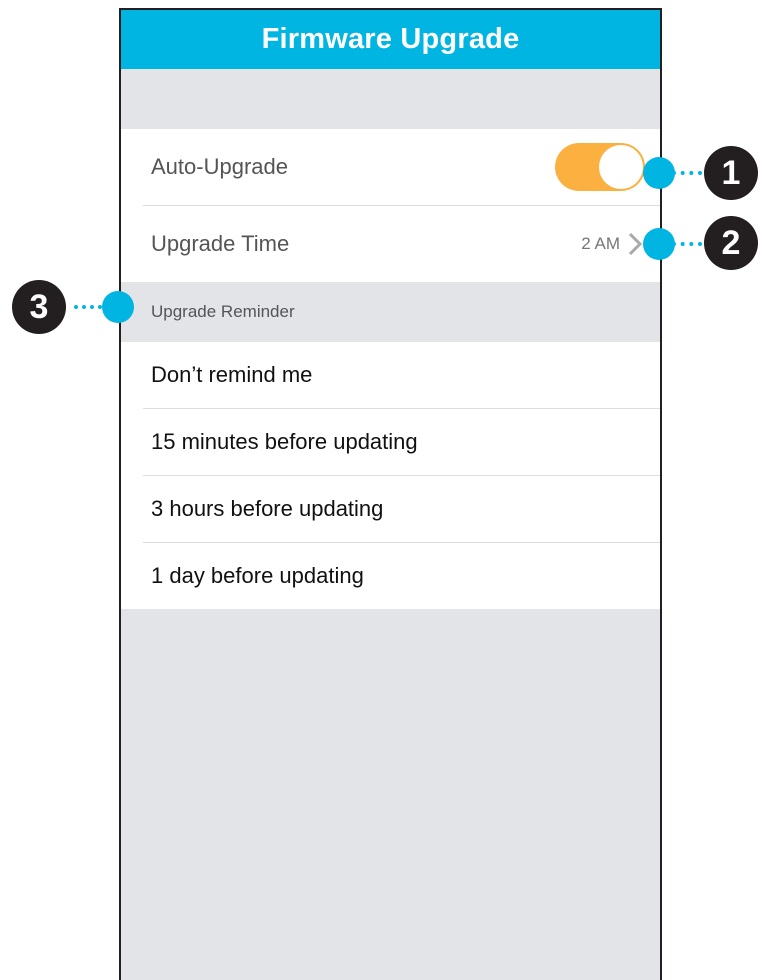 This screenshot has height=980, width=762. What do you see at coordinates (390, 244) in the screenshot?
I see `upgrade-time-row: Upgrade Time 2 AM` at bounding box center [390, 244].